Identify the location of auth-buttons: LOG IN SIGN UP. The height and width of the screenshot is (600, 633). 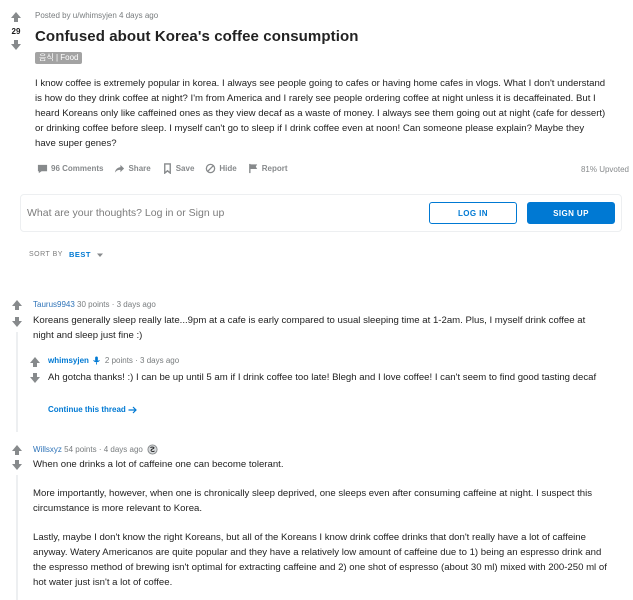
(522, 213).